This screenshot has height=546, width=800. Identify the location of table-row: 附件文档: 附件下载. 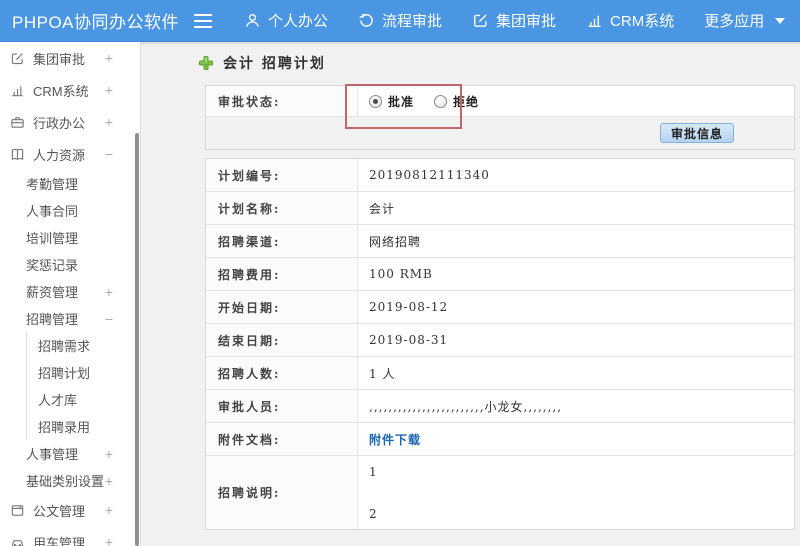
(500, 439).